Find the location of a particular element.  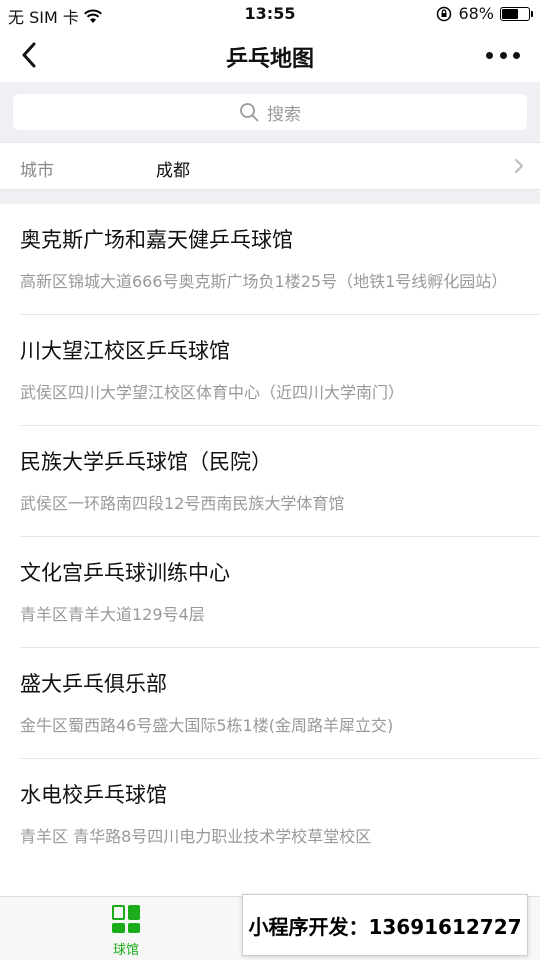

venue-list-item: 盛大乒乓俱乐部 金牛区蜀西路46号盛大国际5栋1楼(金周路羊犀立交) is located at coordinates (280, 703).